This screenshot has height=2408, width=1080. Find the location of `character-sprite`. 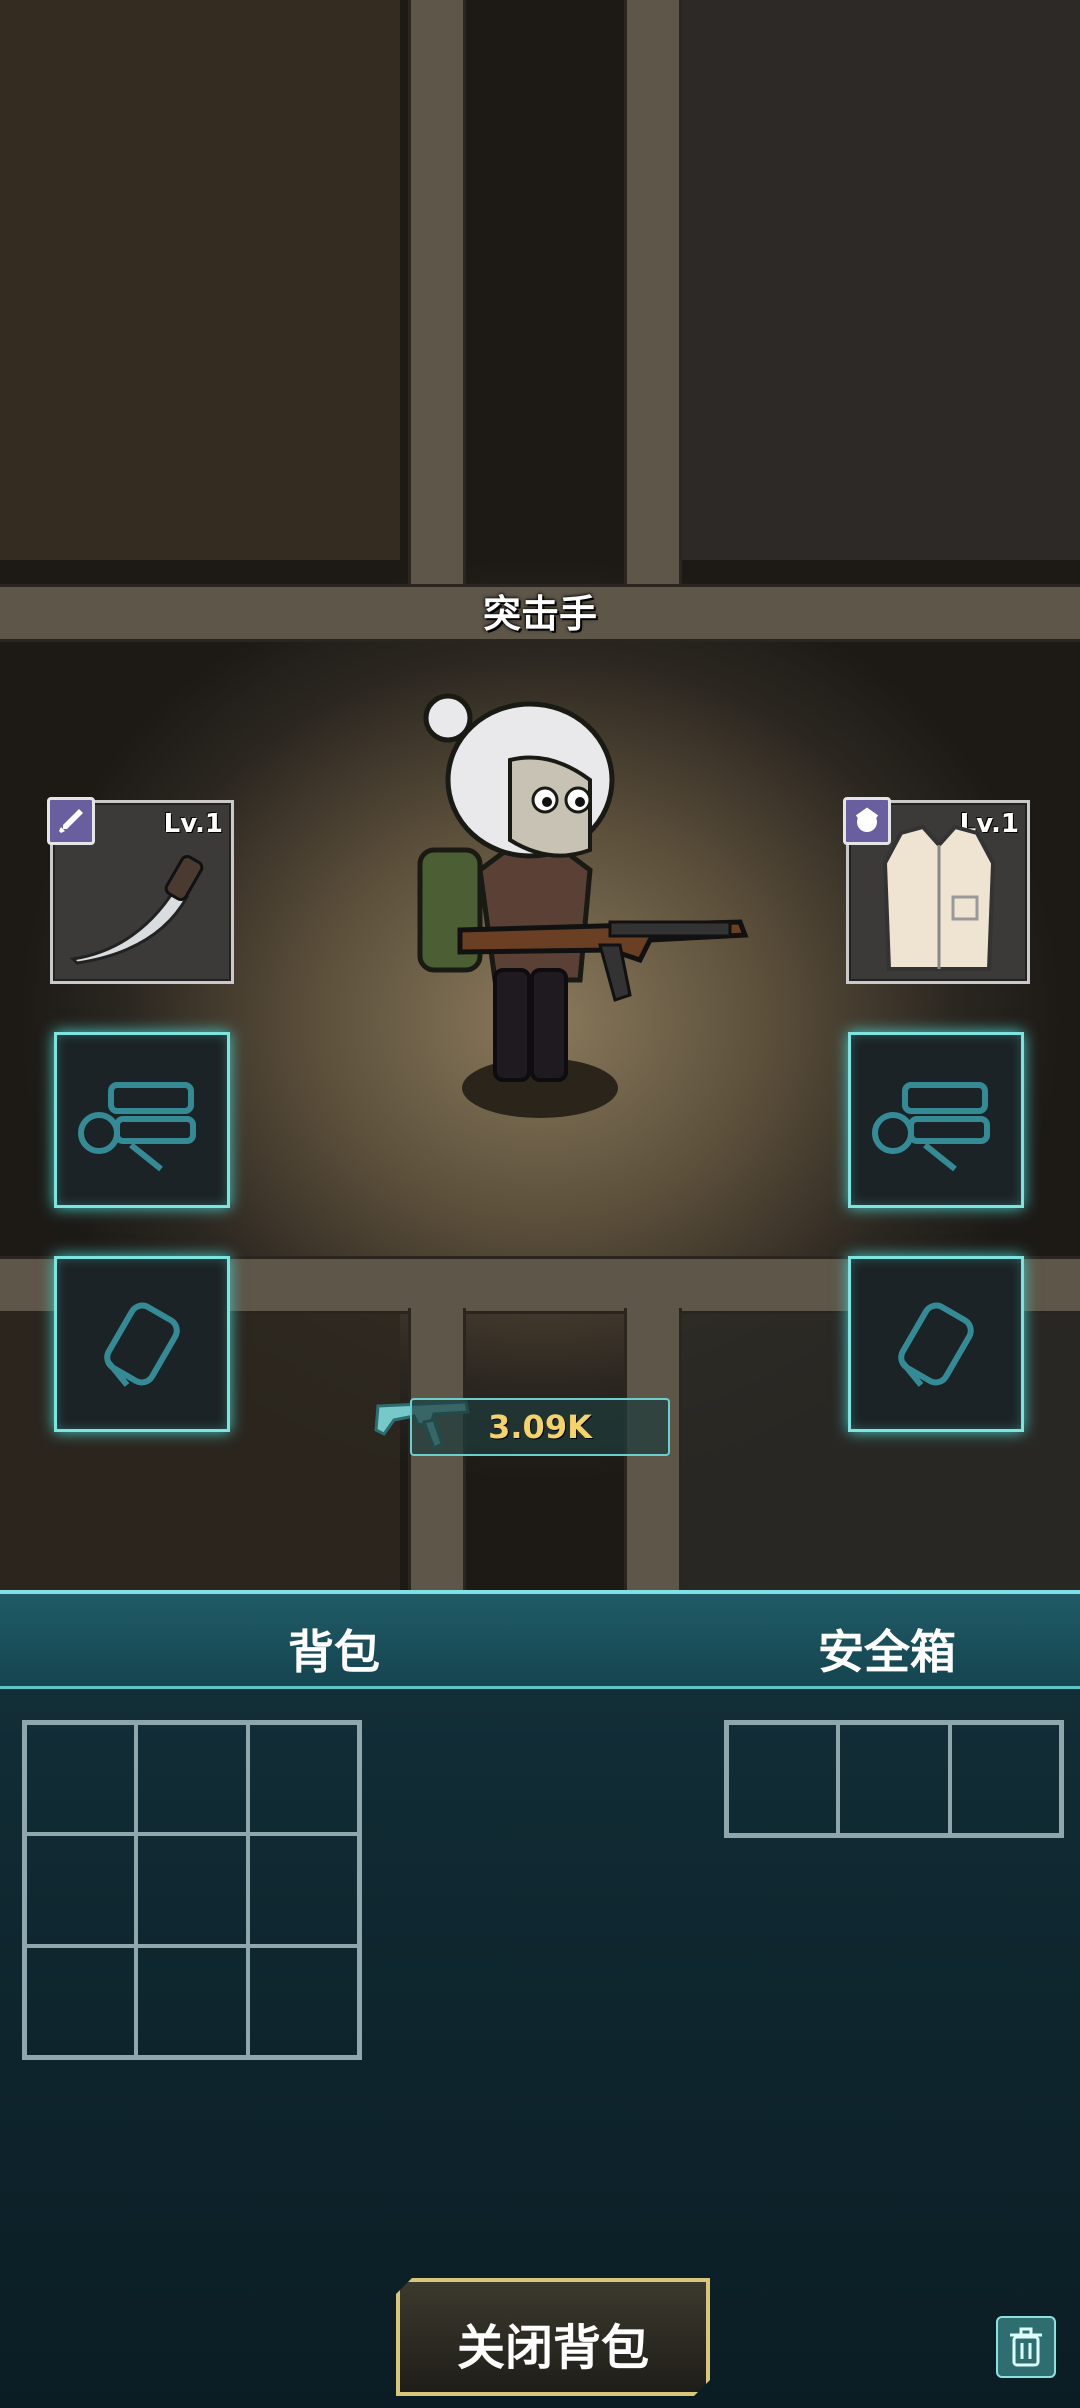

character-sprite is located at coordinates (580, 910).